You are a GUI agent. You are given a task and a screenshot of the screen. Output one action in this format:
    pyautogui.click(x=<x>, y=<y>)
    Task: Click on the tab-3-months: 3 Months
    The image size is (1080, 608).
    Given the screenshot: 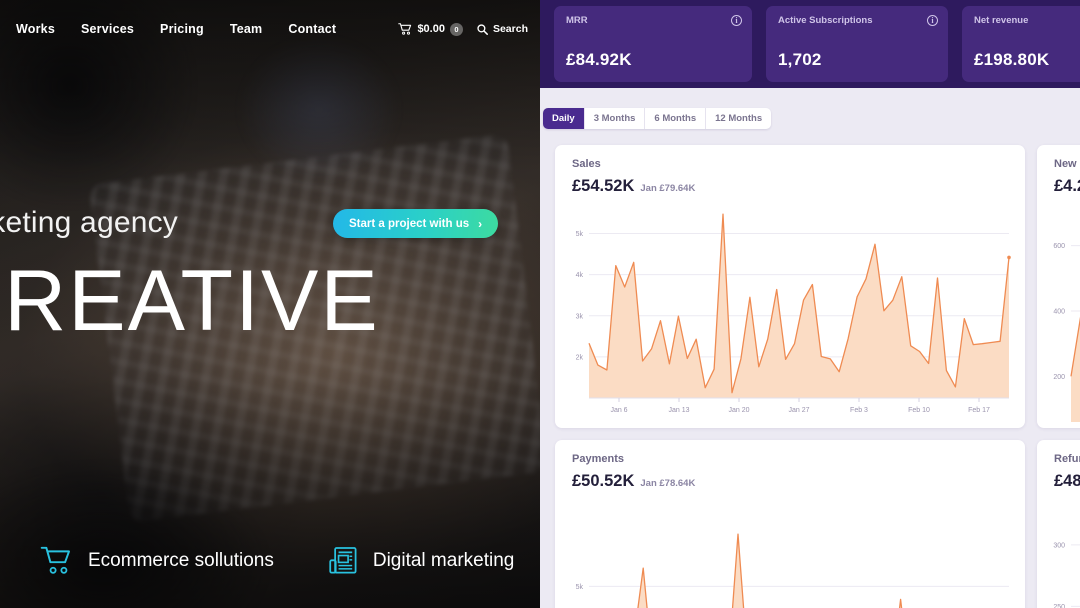 What is the action you would take?
    pyautogui.click(x=615, y=118)
    